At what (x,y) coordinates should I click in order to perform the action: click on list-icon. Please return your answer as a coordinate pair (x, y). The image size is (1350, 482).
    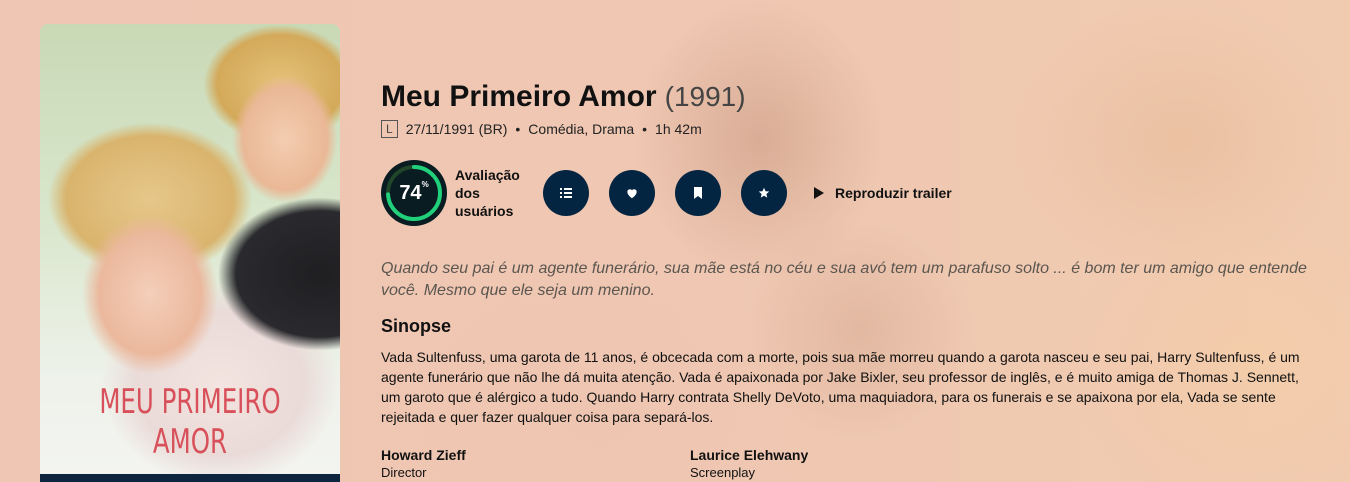
    Looking at the image, I should click on (566, 193).